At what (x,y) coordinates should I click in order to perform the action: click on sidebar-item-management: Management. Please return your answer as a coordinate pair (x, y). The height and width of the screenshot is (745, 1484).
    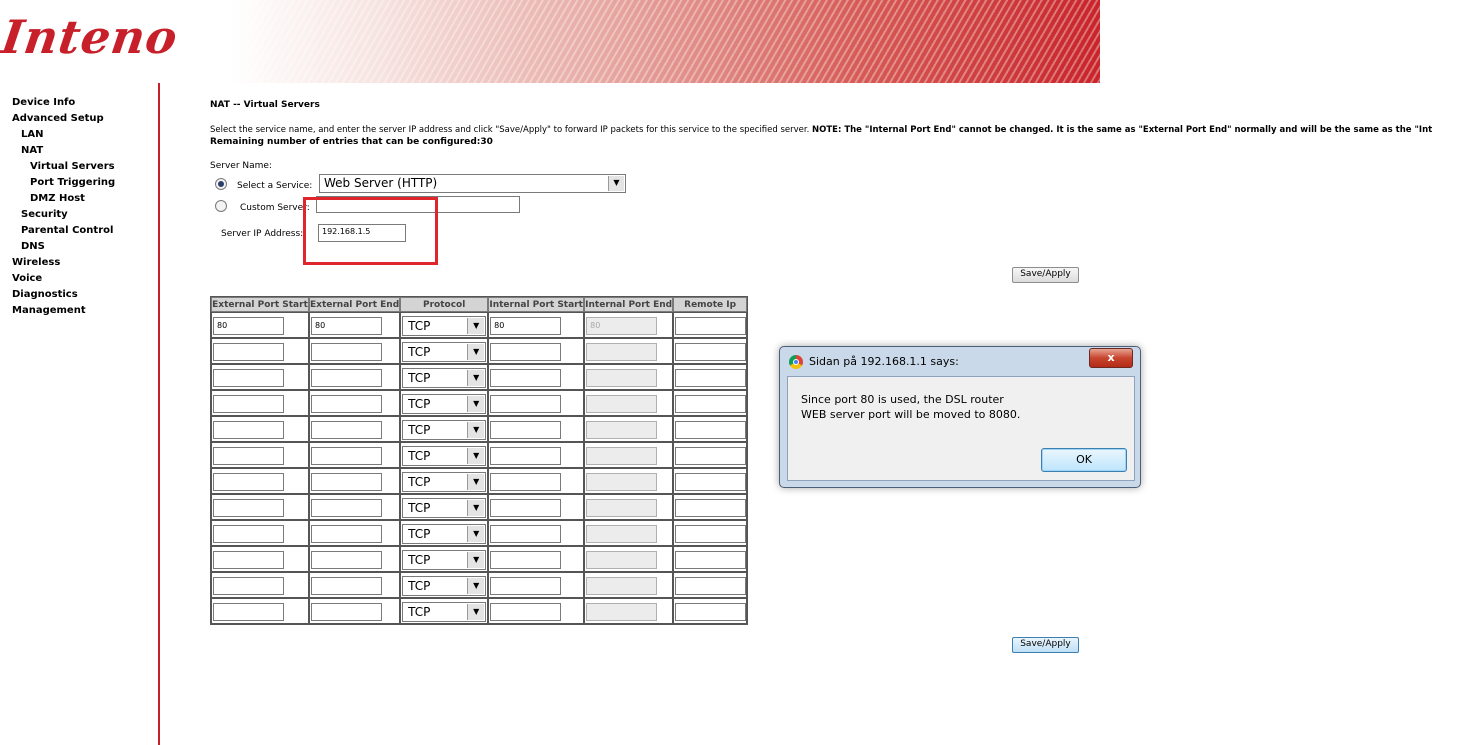
    Looking at the image, I should click on (49, 310).